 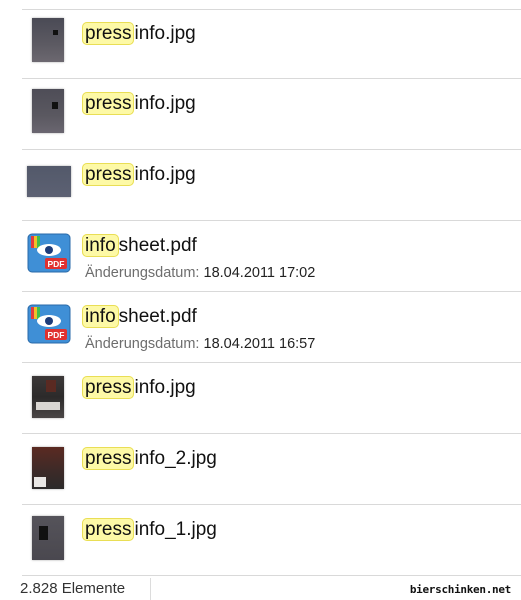 What do you see at coordinates (200, 273) in the screenshot?
I see `modified-date: Änderungsdatum: 18.04.2011 17:02` at bounding box center [200, 273].